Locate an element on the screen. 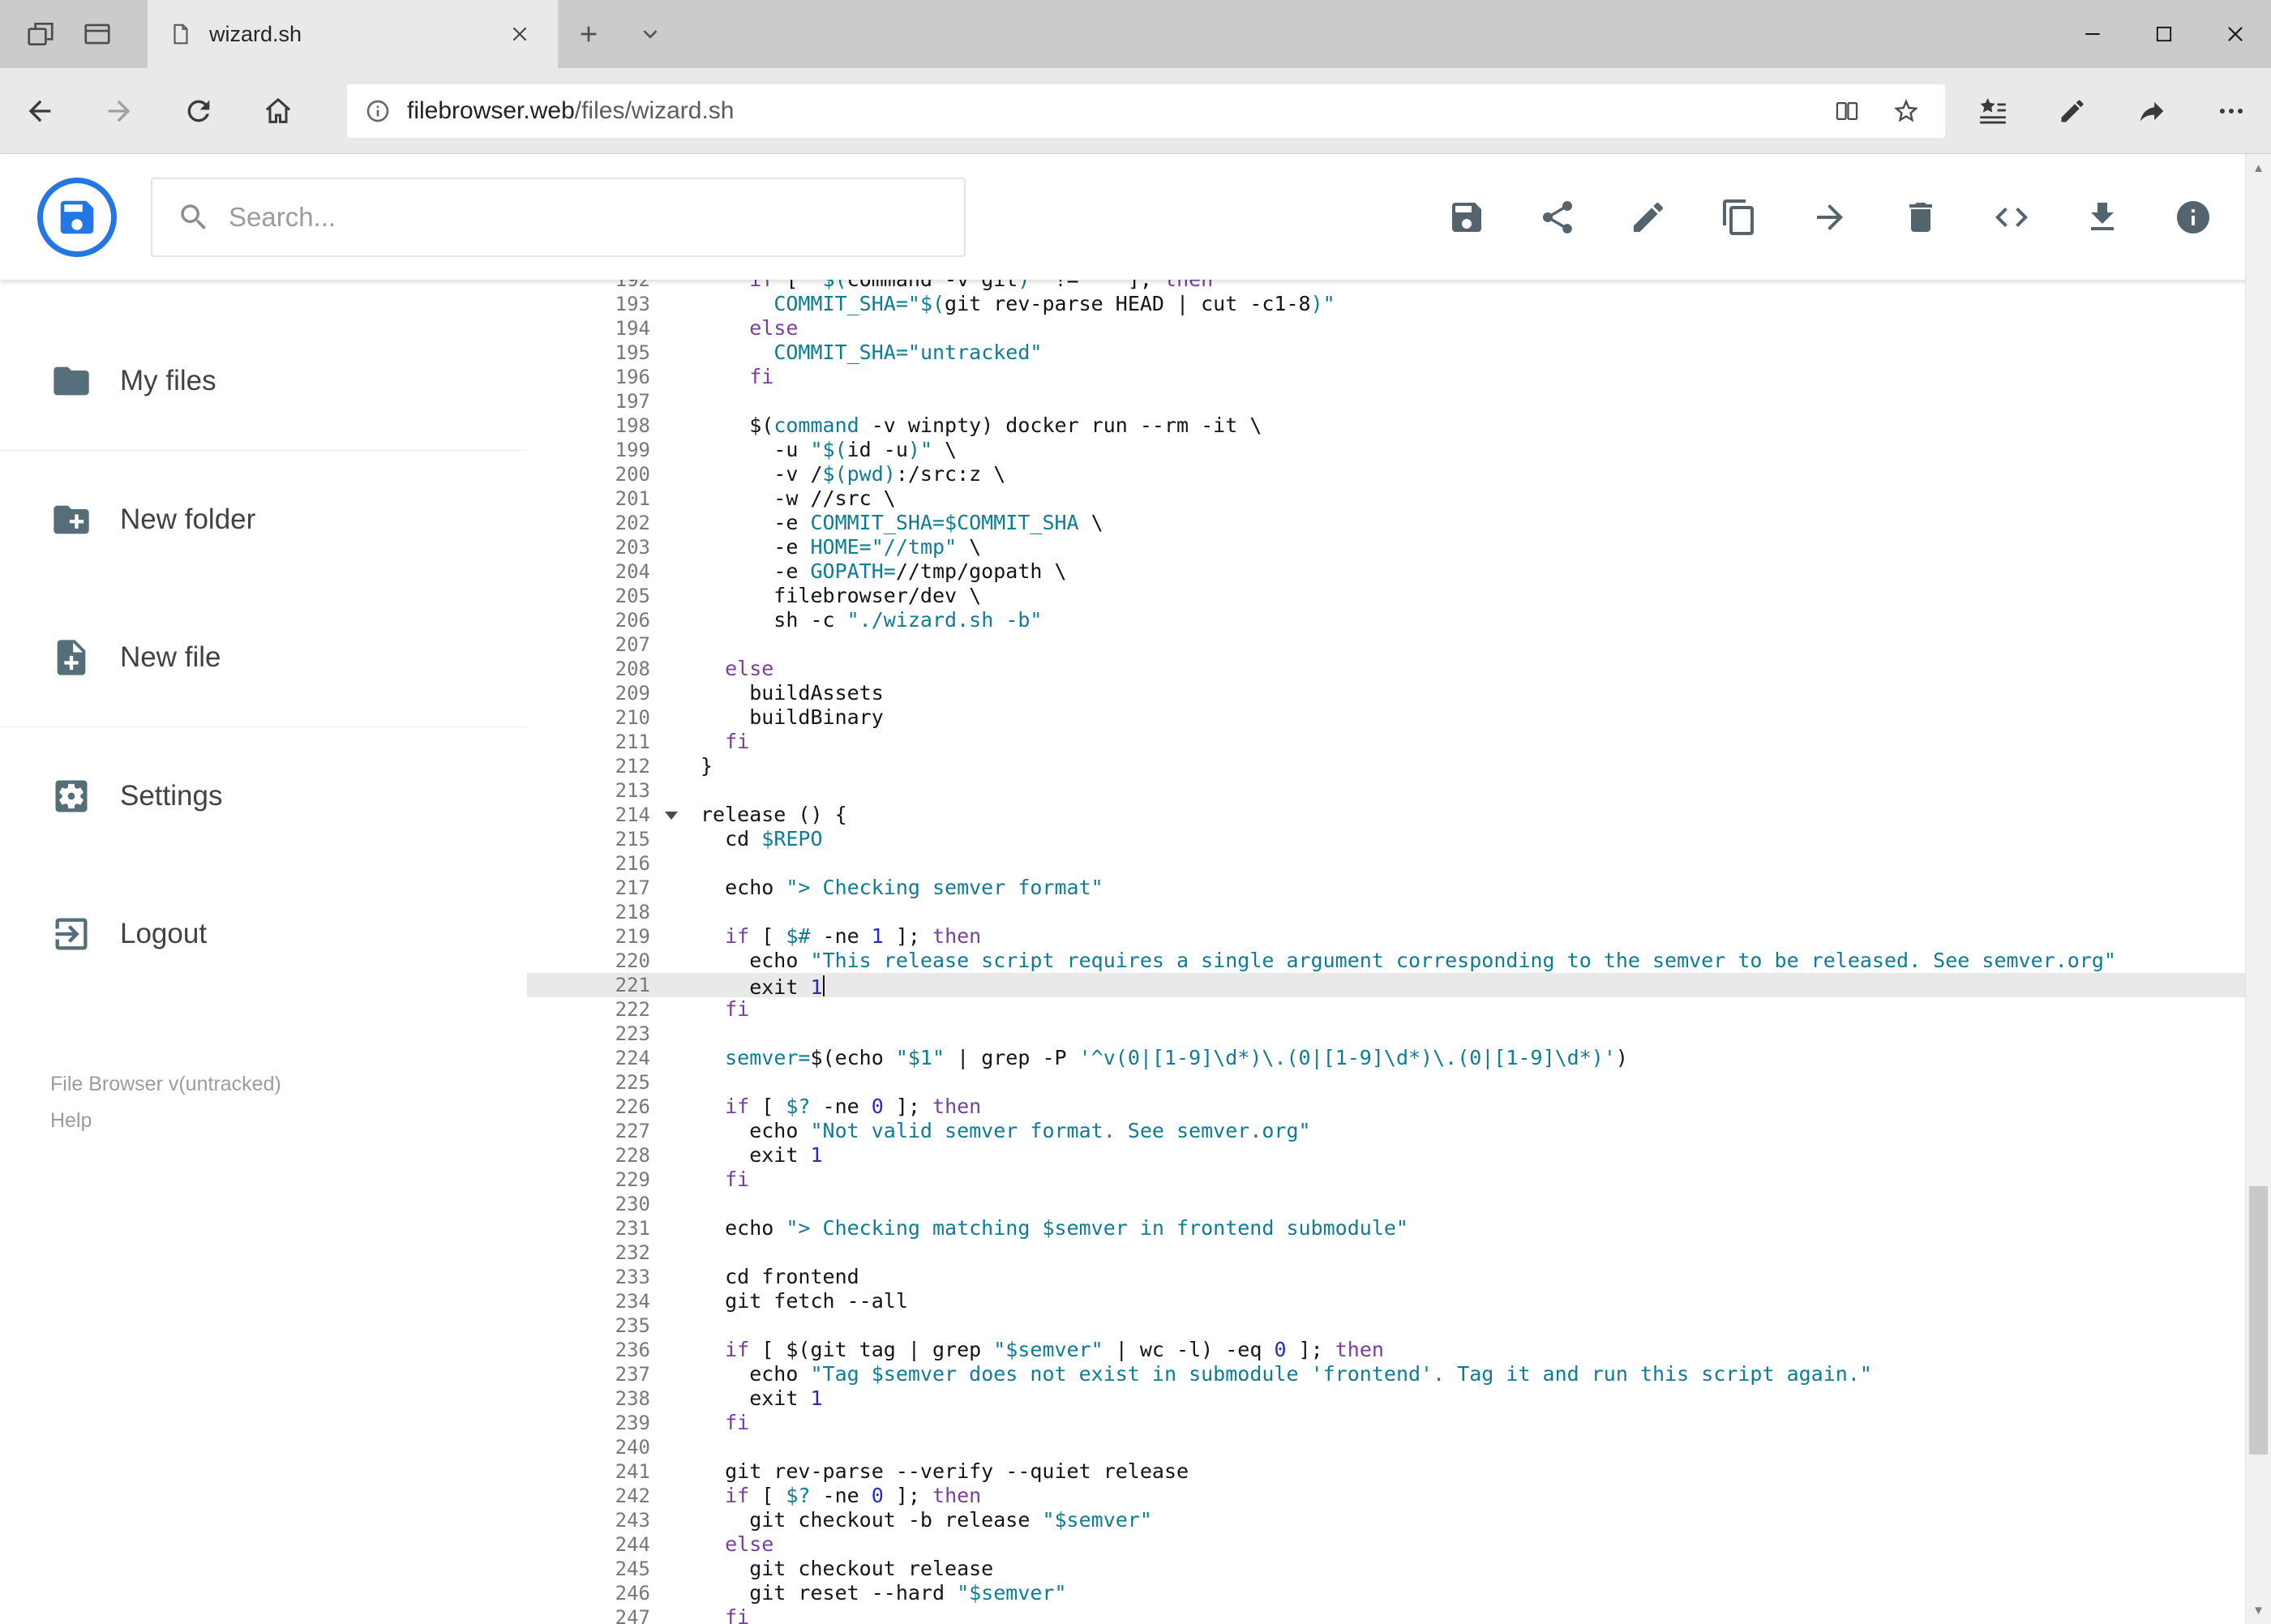 Image resolution: width=2271 pixels, height=1624 pixels. move-button is located at coordinates (1830, 218).